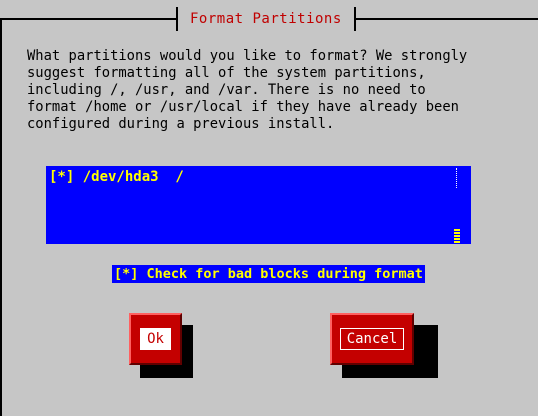  What do you see at coordinates (268, 274) in the screenshot?
I see `bad-blocks-checkbox: [*] Check for bad blocks during format` at bounding box center [268, 274].